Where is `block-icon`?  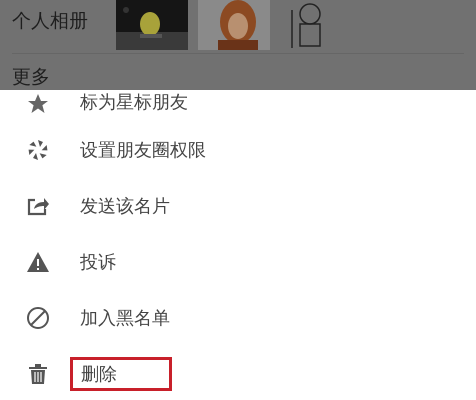
block-icon is located at coordinates (38, 318).